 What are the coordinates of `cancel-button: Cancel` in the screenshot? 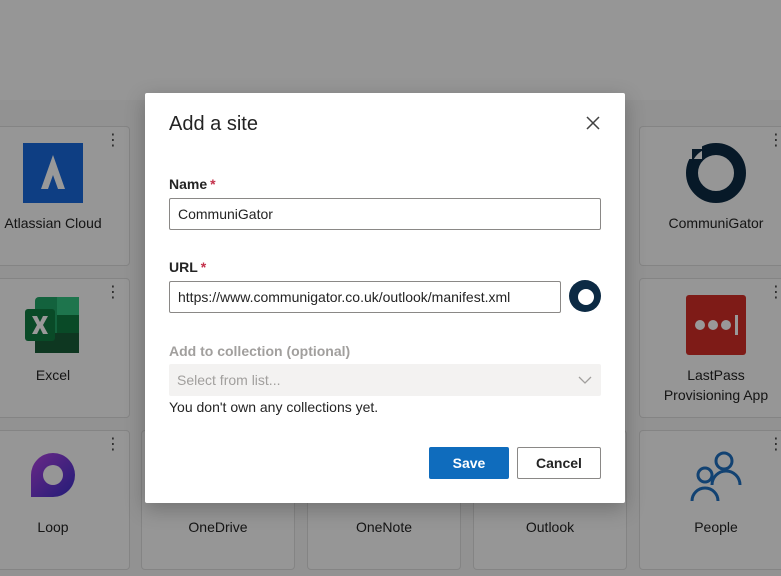 It's located at (559, 463).